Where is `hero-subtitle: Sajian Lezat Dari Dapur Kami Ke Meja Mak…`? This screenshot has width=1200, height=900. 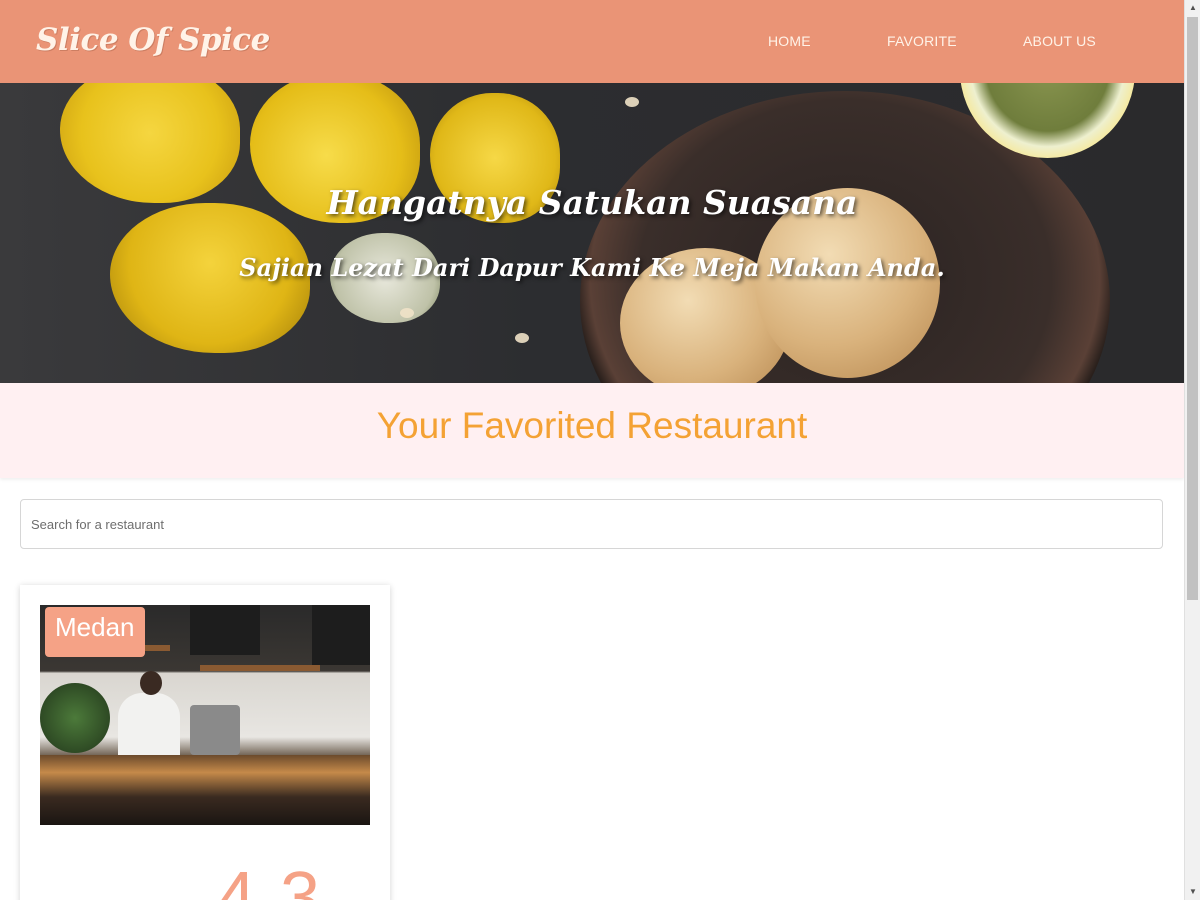 hero-subtitle: Sajian Lezat Dari Dapur Kami Ke Meja Mak… is located at coordinates (592, 267).